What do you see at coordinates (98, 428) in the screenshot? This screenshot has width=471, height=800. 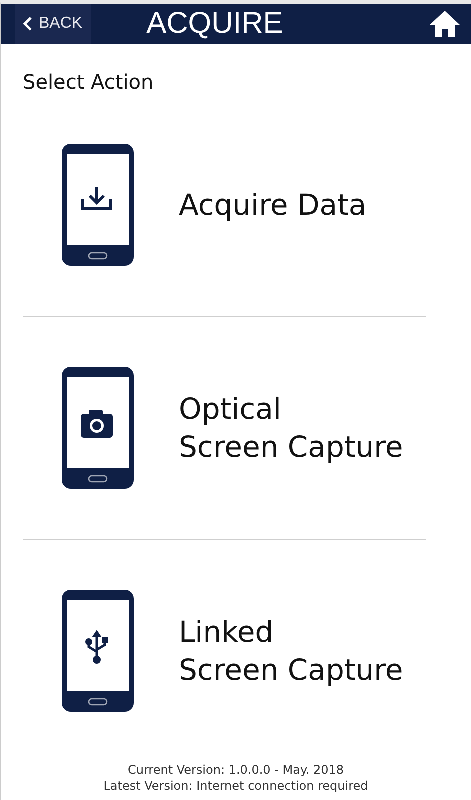 I see `phone-camera-icon` at bounding box center [98, 428].